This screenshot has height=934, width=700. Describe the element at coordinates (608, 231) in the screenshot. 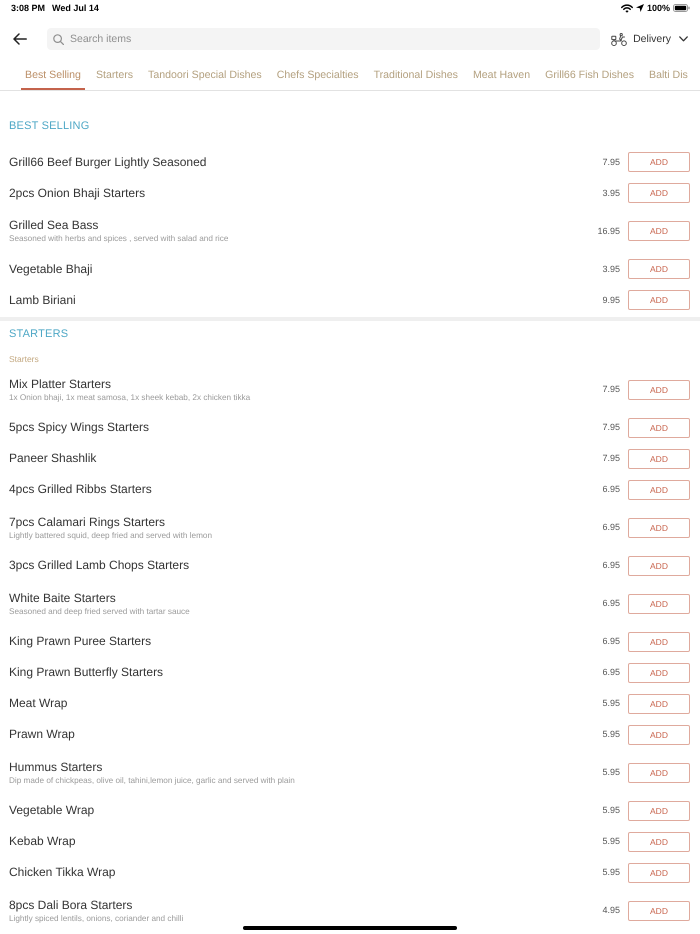

I see `item-price: 16.95` at that location.